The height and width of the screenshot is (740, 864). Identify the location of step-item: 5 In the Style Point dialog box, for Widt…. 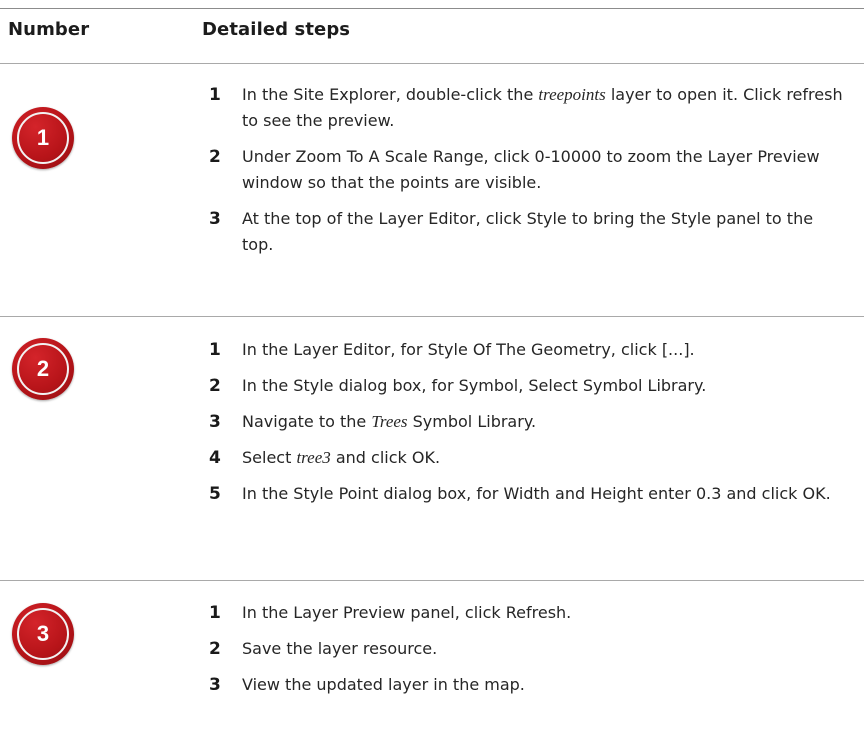
(529, 494).